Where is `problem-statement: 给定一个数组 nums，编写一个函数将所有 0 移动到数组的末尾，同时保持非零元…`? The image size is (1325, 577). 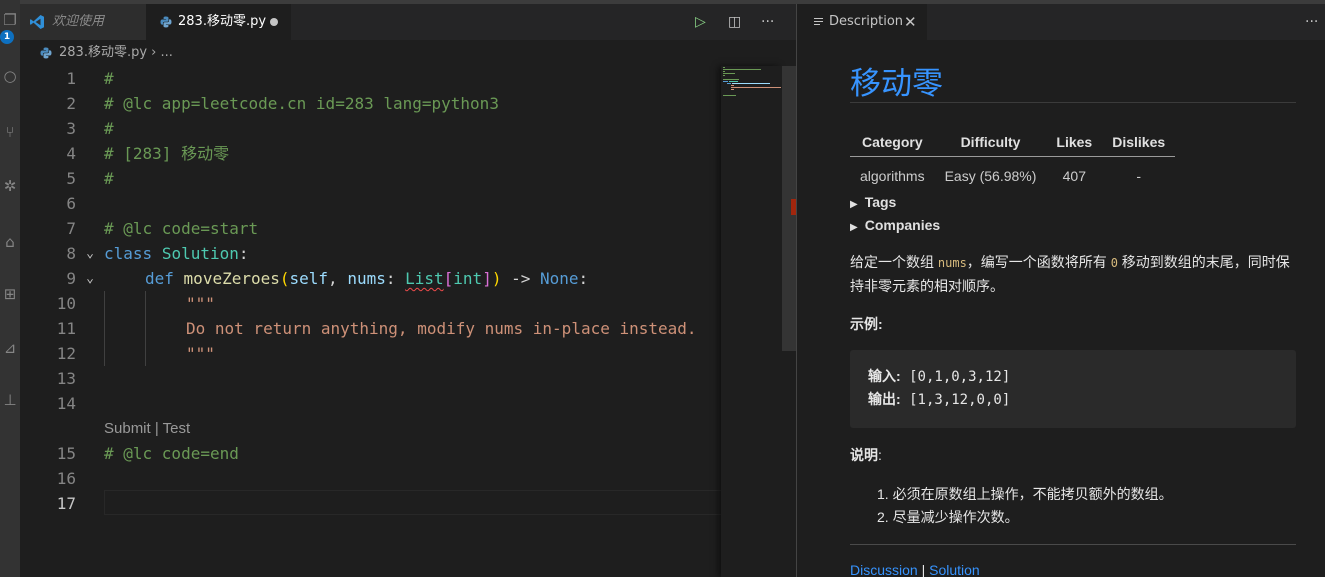
problem-statement: 给定一个数组 nums，编写一个函数将所有 0 移动到数组的末尾，同时保持非零元… is located at coordinates (1070, 274).